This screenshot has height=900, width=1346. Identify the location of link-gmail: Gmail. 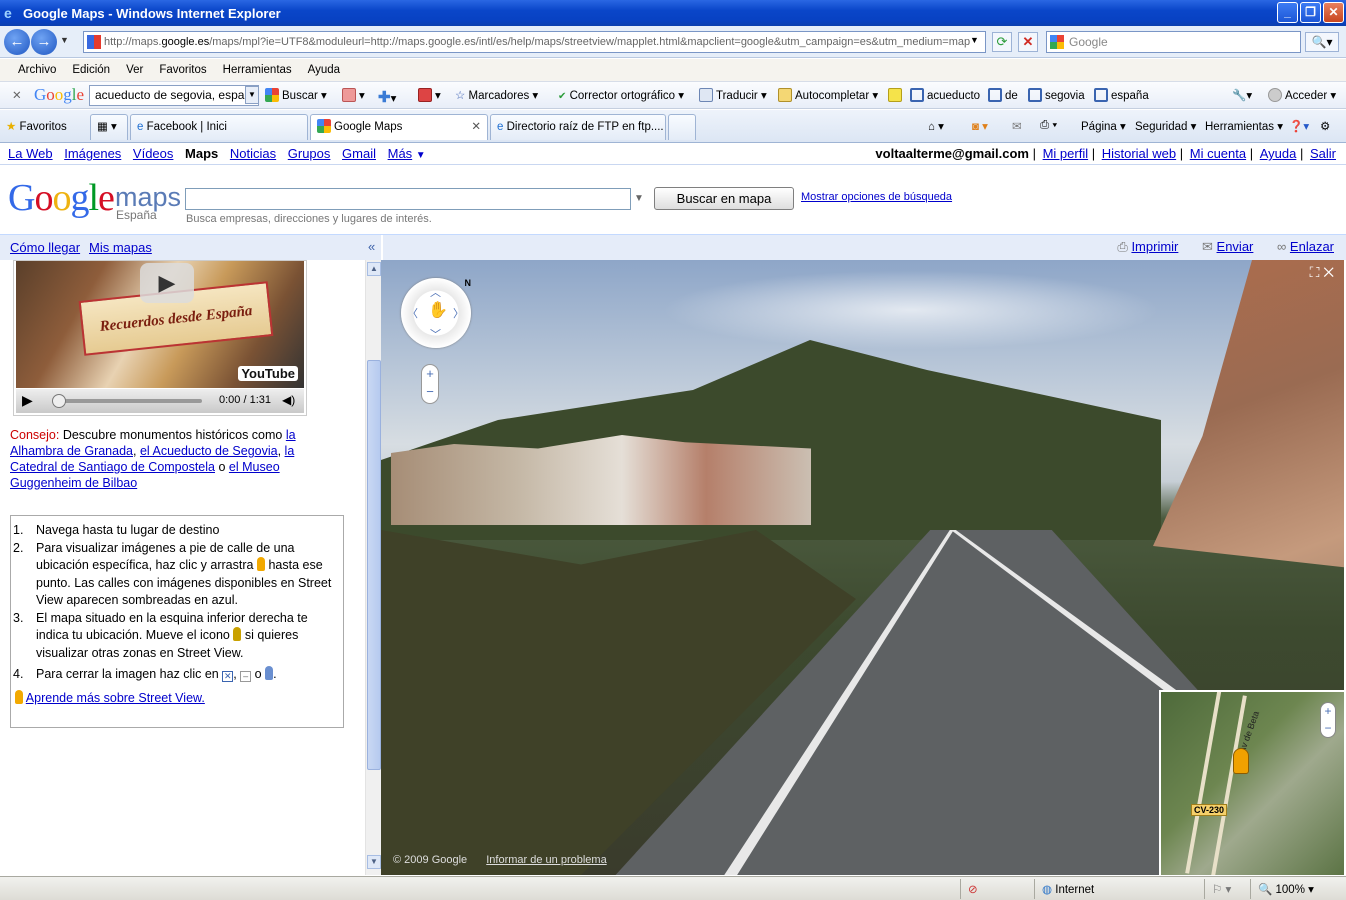
(359, 153).